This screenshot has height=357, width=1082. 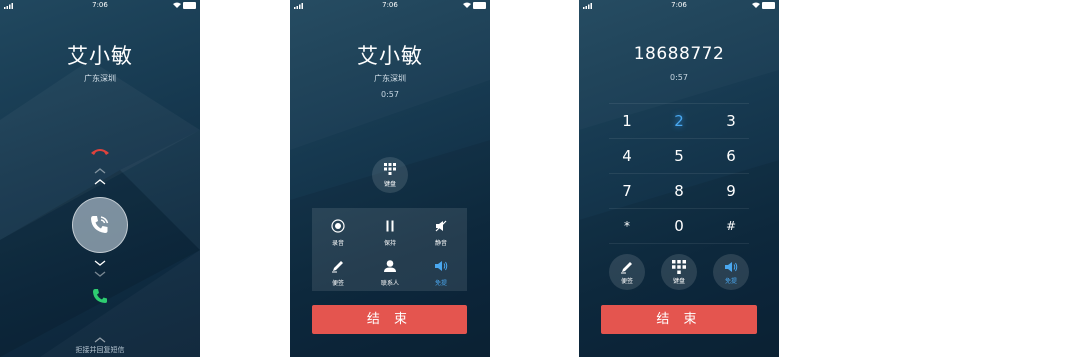 I want to click on dial-key-hash: #, so click(x=731, y=226).